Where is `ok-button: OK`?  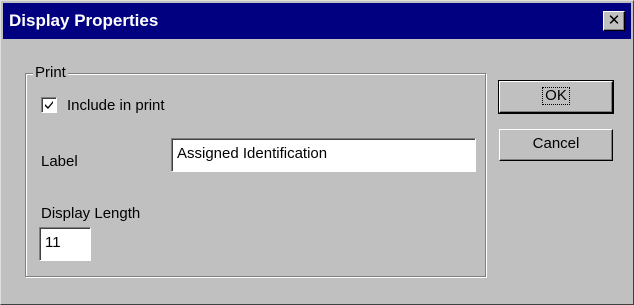 ok-button: OK is located at coordinates (556, 97).